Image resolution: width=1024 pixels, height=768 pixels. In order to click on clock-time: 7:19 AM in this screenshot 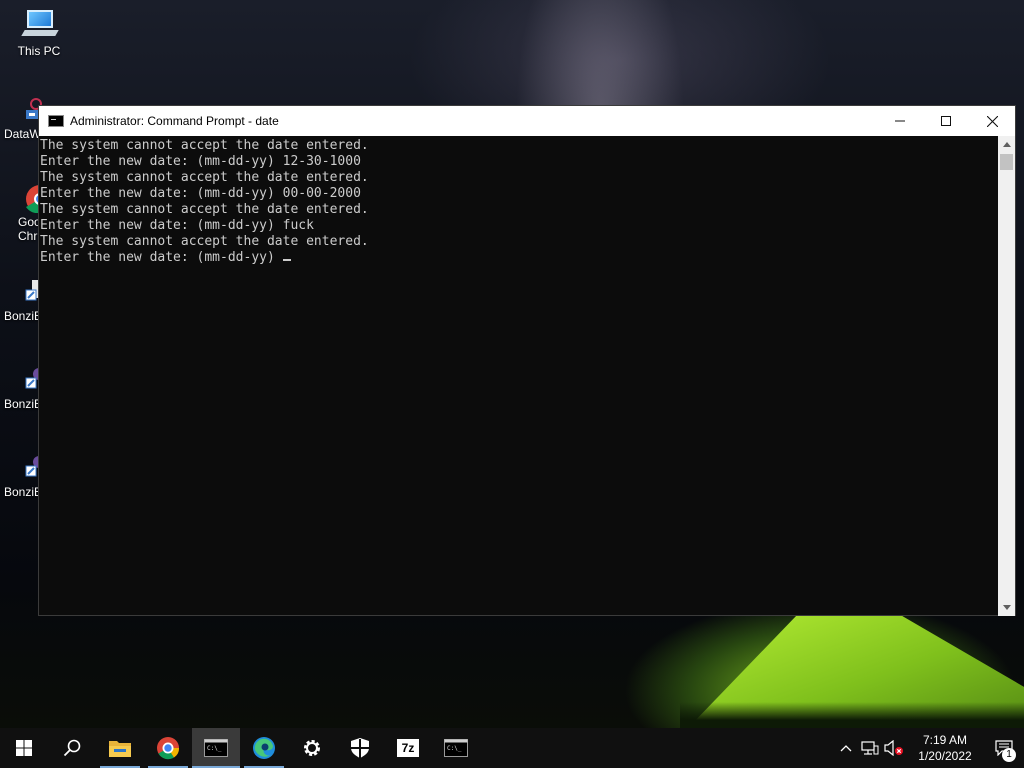, I will do `click(945, 740)`.